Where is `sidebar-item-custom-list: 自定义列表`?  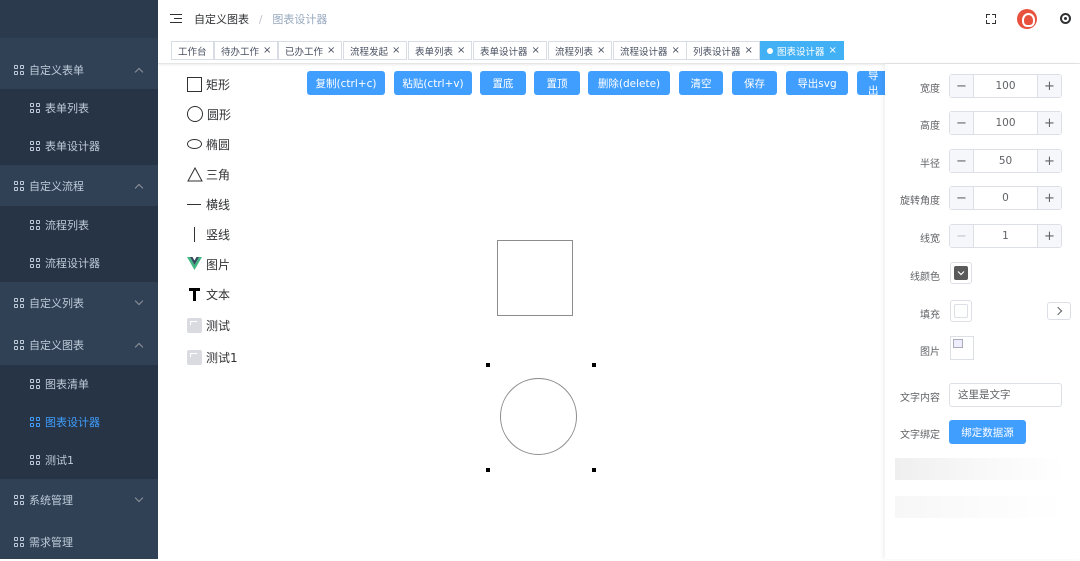
sidebar-item-custom-list: 自定义列表 is located at coordinates (79, 303).